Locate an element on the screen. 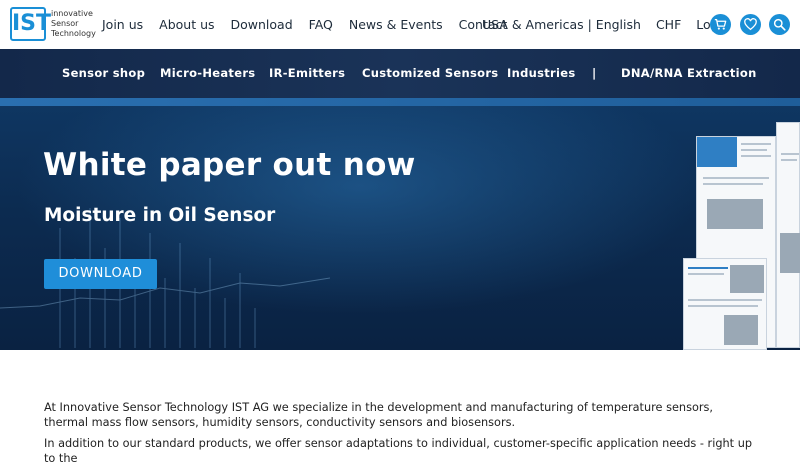  white-paper-page-front is located at coordinates (725, 304).